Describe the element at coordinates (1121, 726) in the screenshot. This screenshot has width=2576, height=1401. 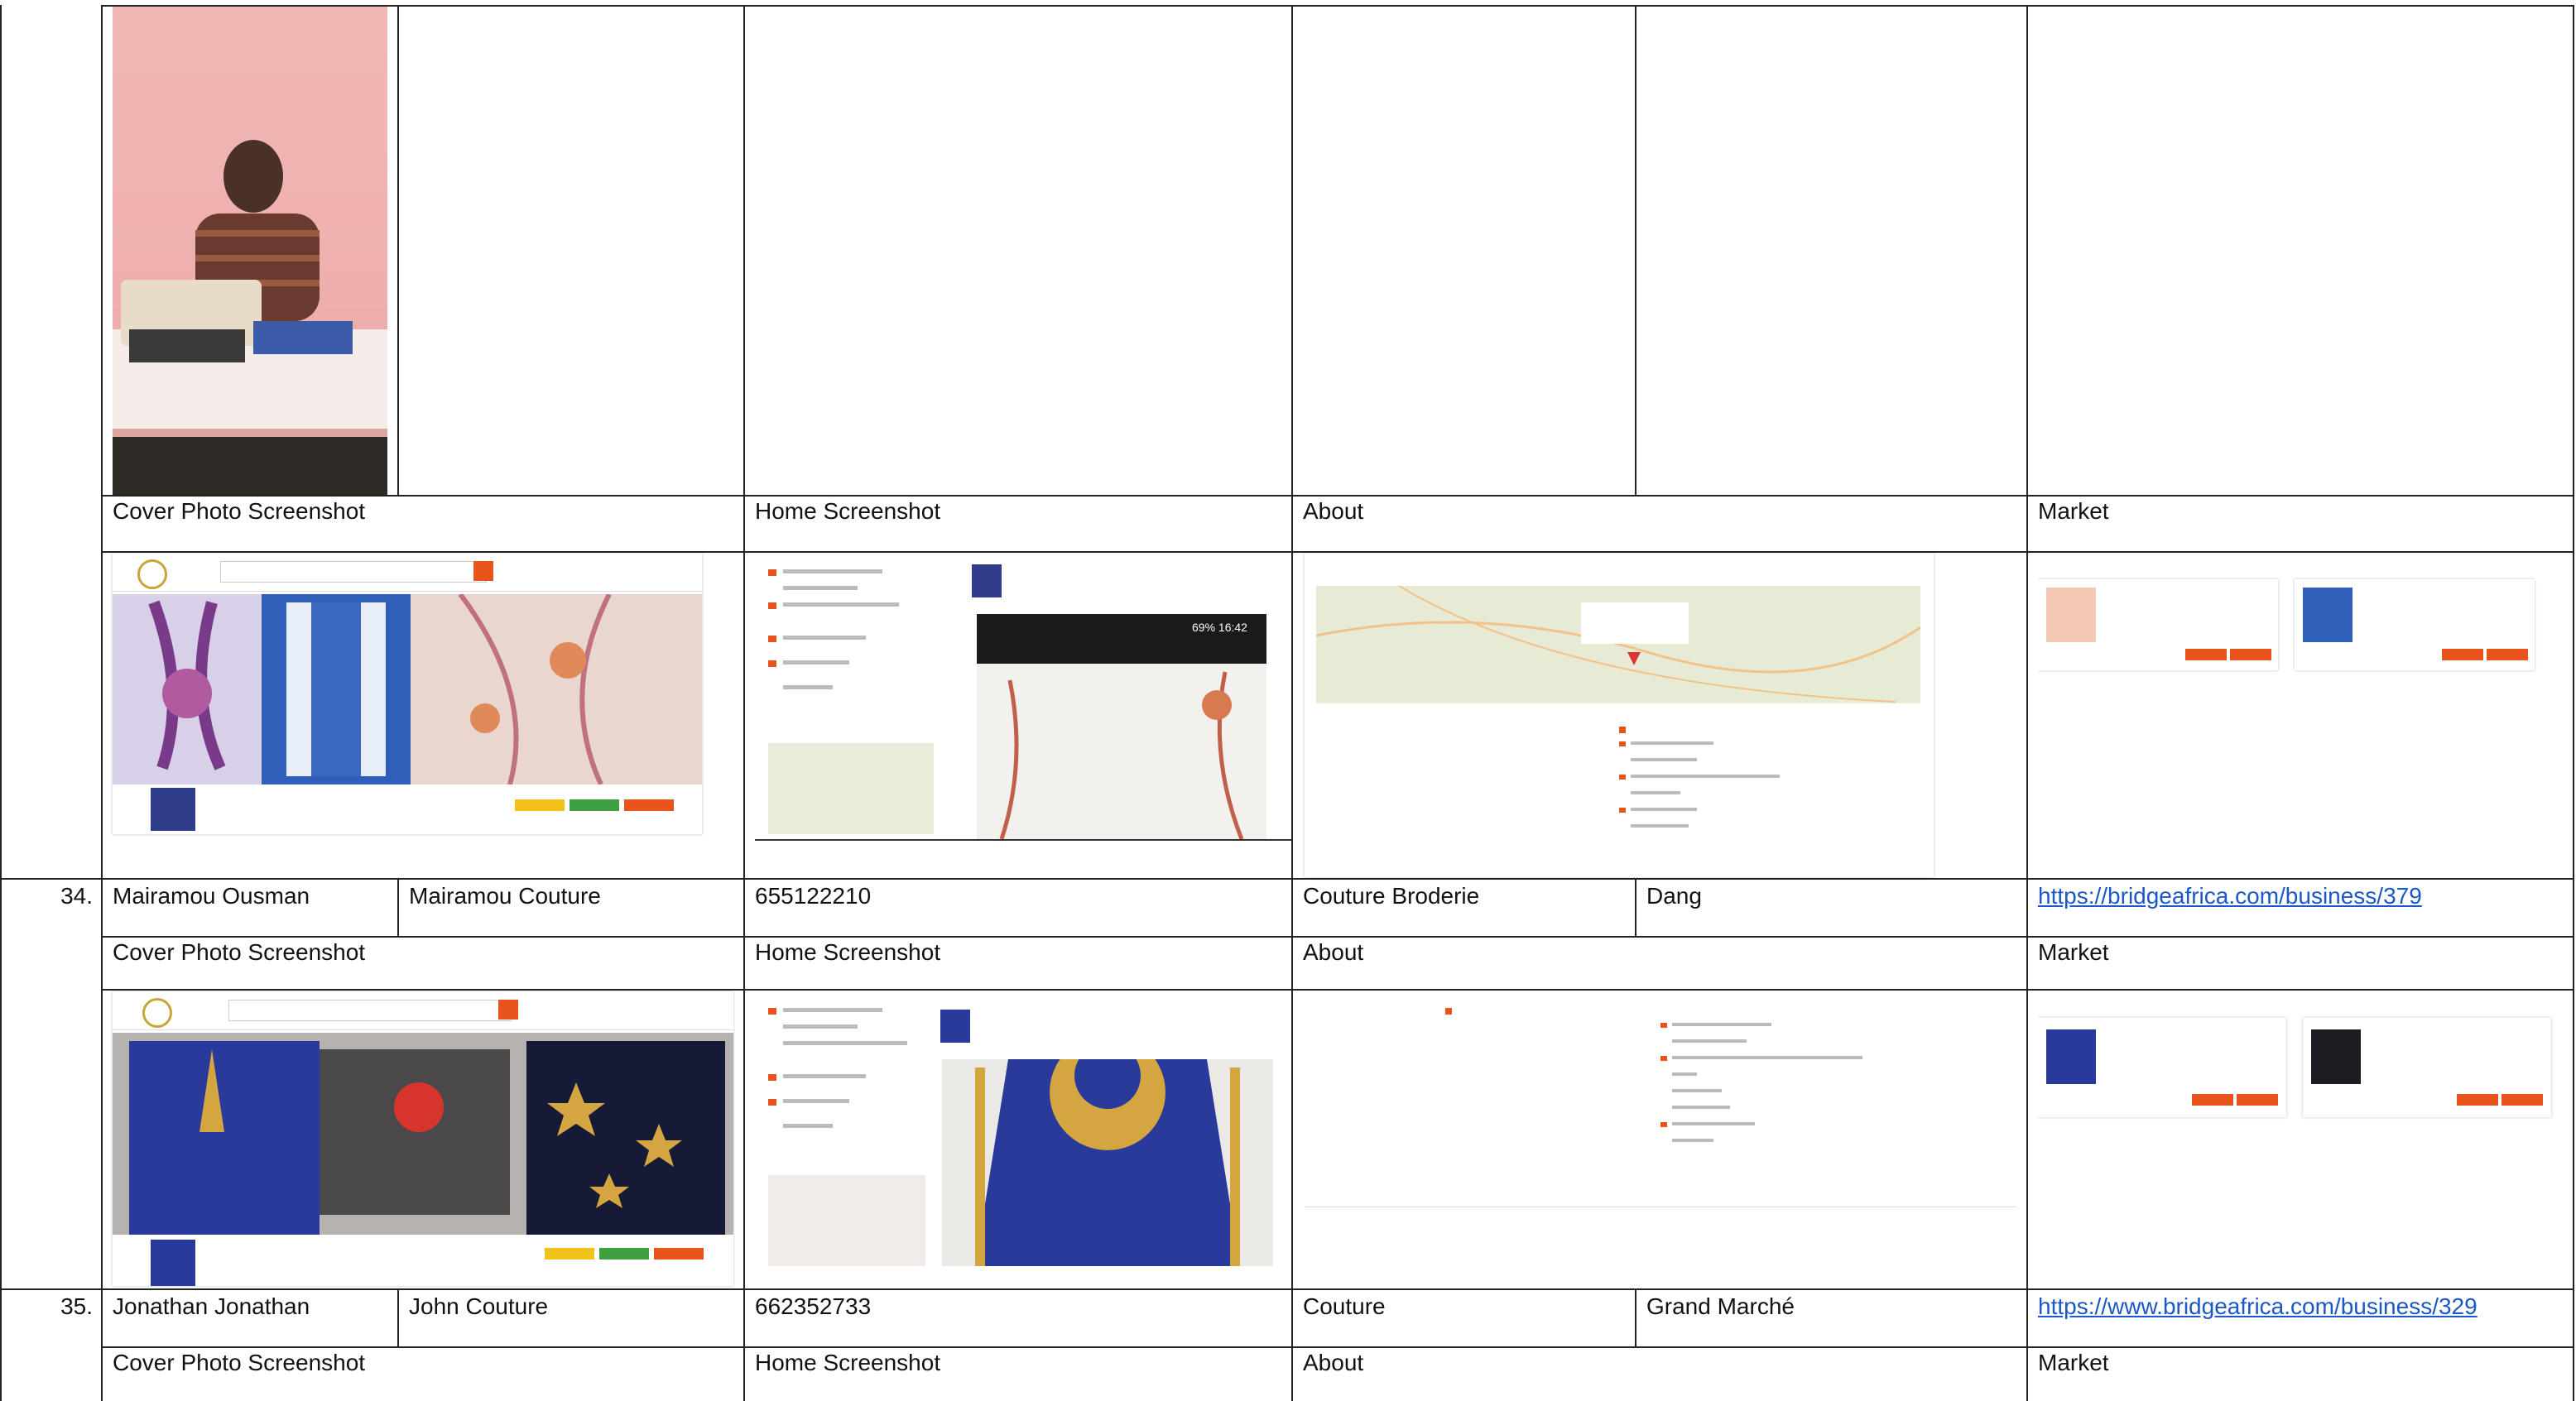
I see `phone-screenshot: 69% 16:42` at that location.